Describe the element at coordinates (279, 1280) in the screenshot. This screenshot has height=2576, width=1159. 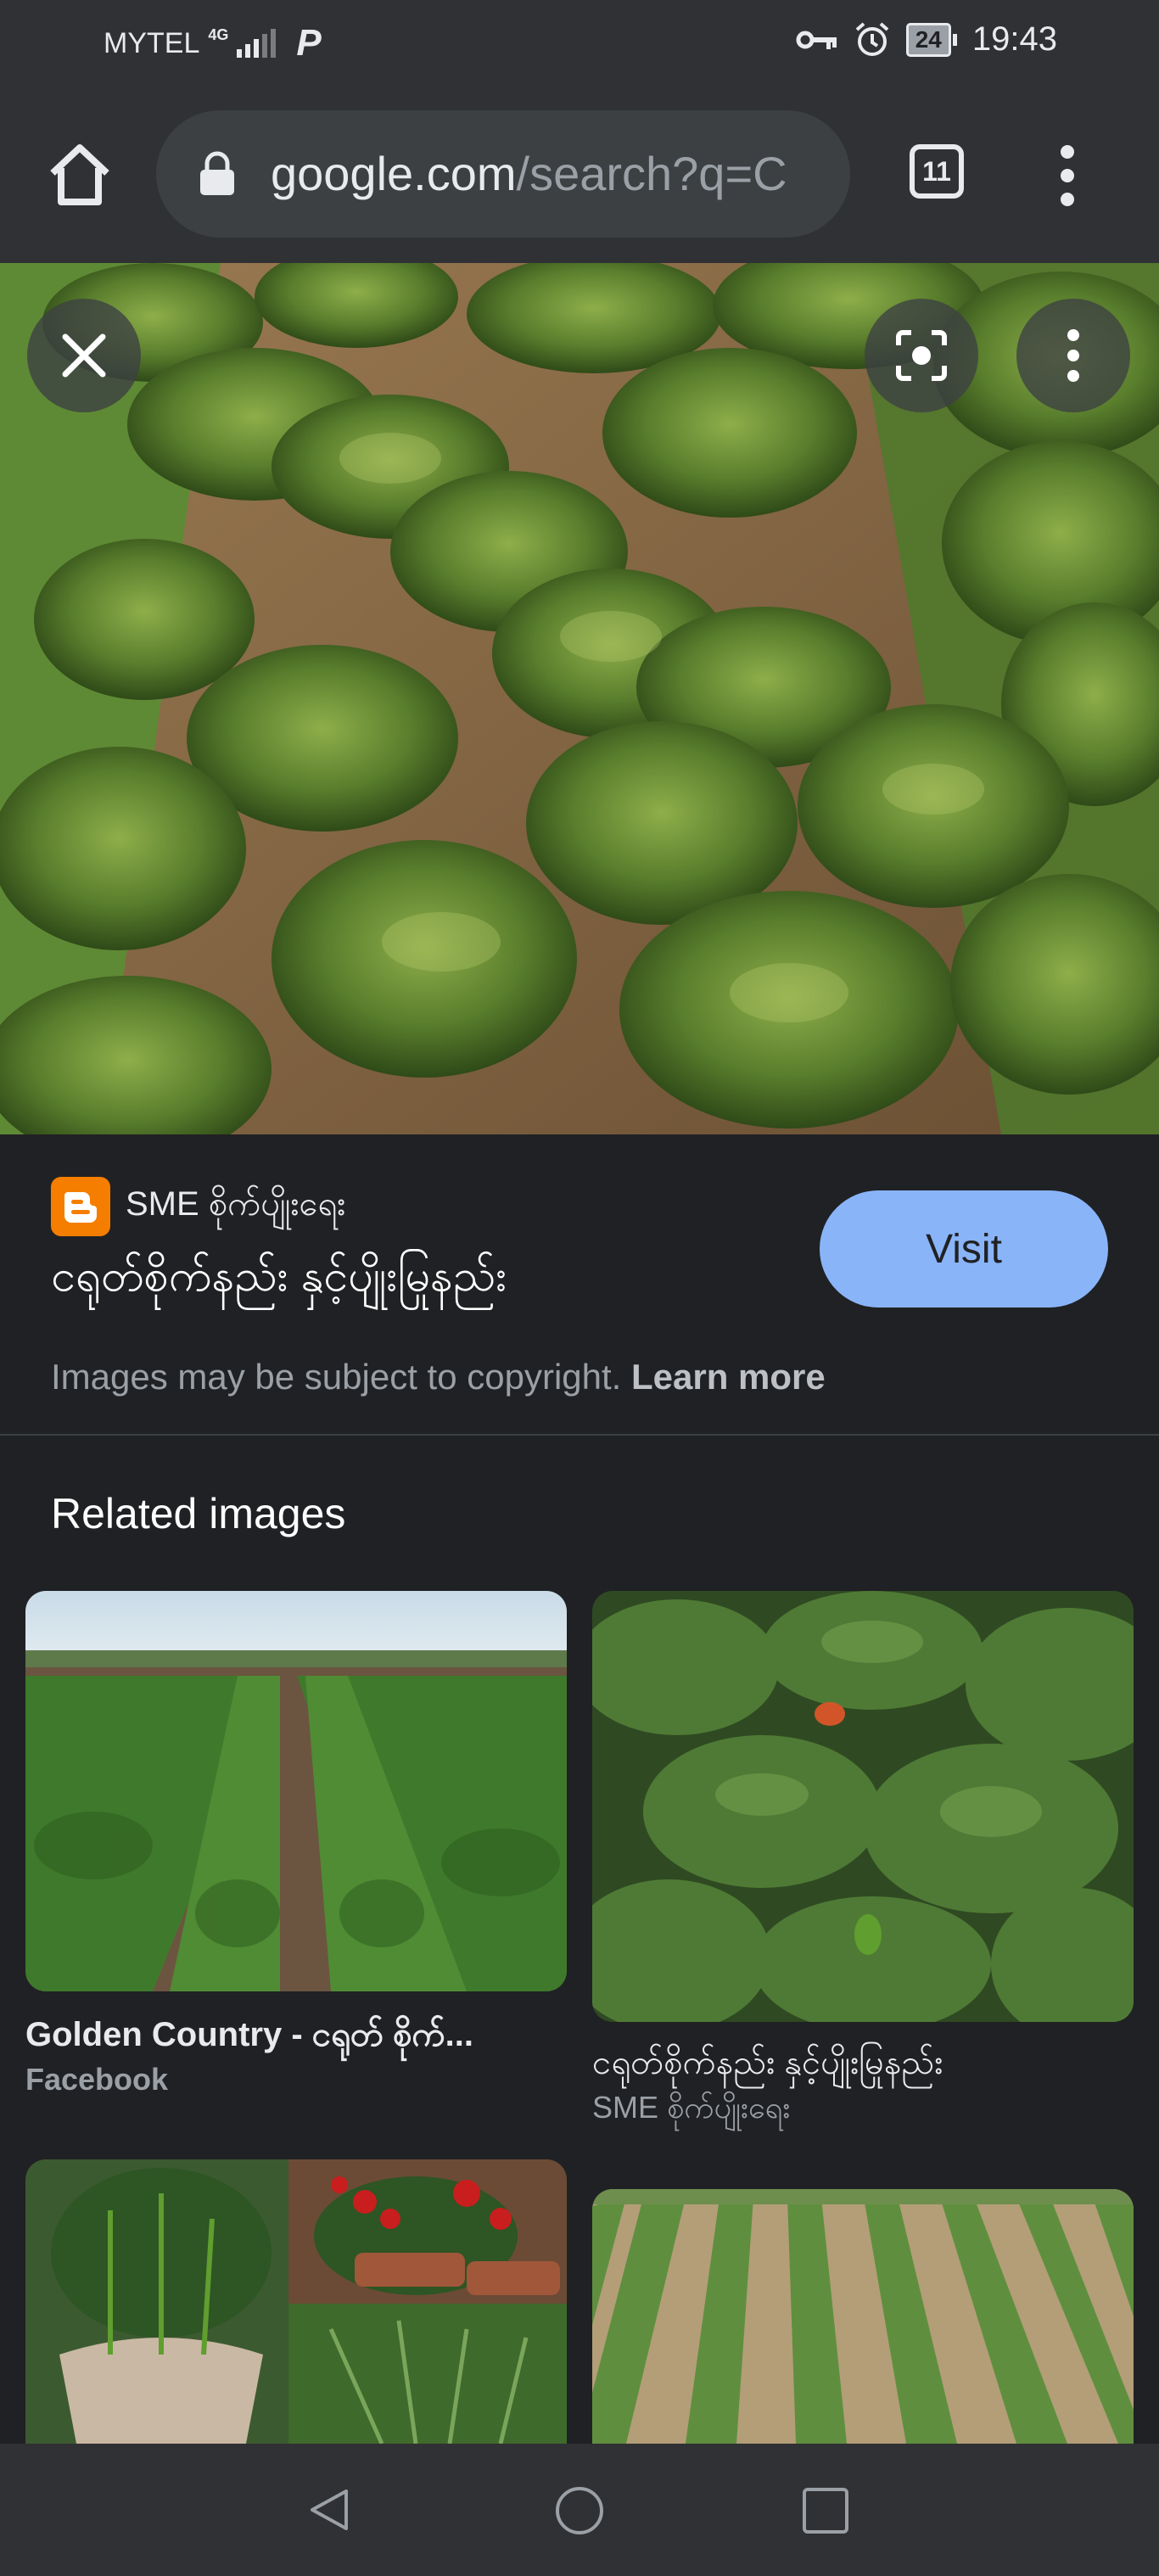
I see `page-title: ငရုတ်စိုက်နည်း နှင့်ပျိုးမြုနည်း` at that location.